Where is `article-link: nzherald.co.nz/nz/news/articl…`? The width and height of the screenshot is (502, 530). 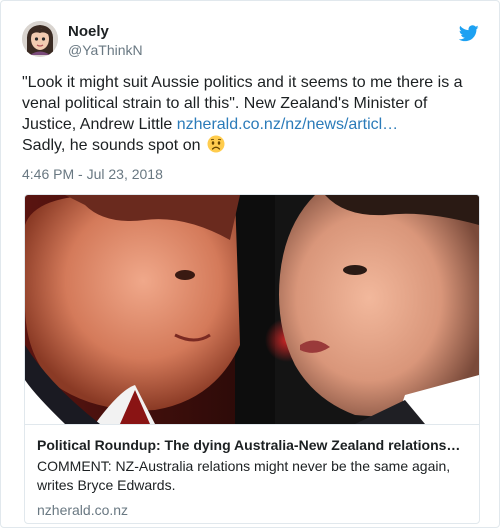
article-link: nzherald.co.nz/nz/news/articl… is located at coordinates (287, 124).